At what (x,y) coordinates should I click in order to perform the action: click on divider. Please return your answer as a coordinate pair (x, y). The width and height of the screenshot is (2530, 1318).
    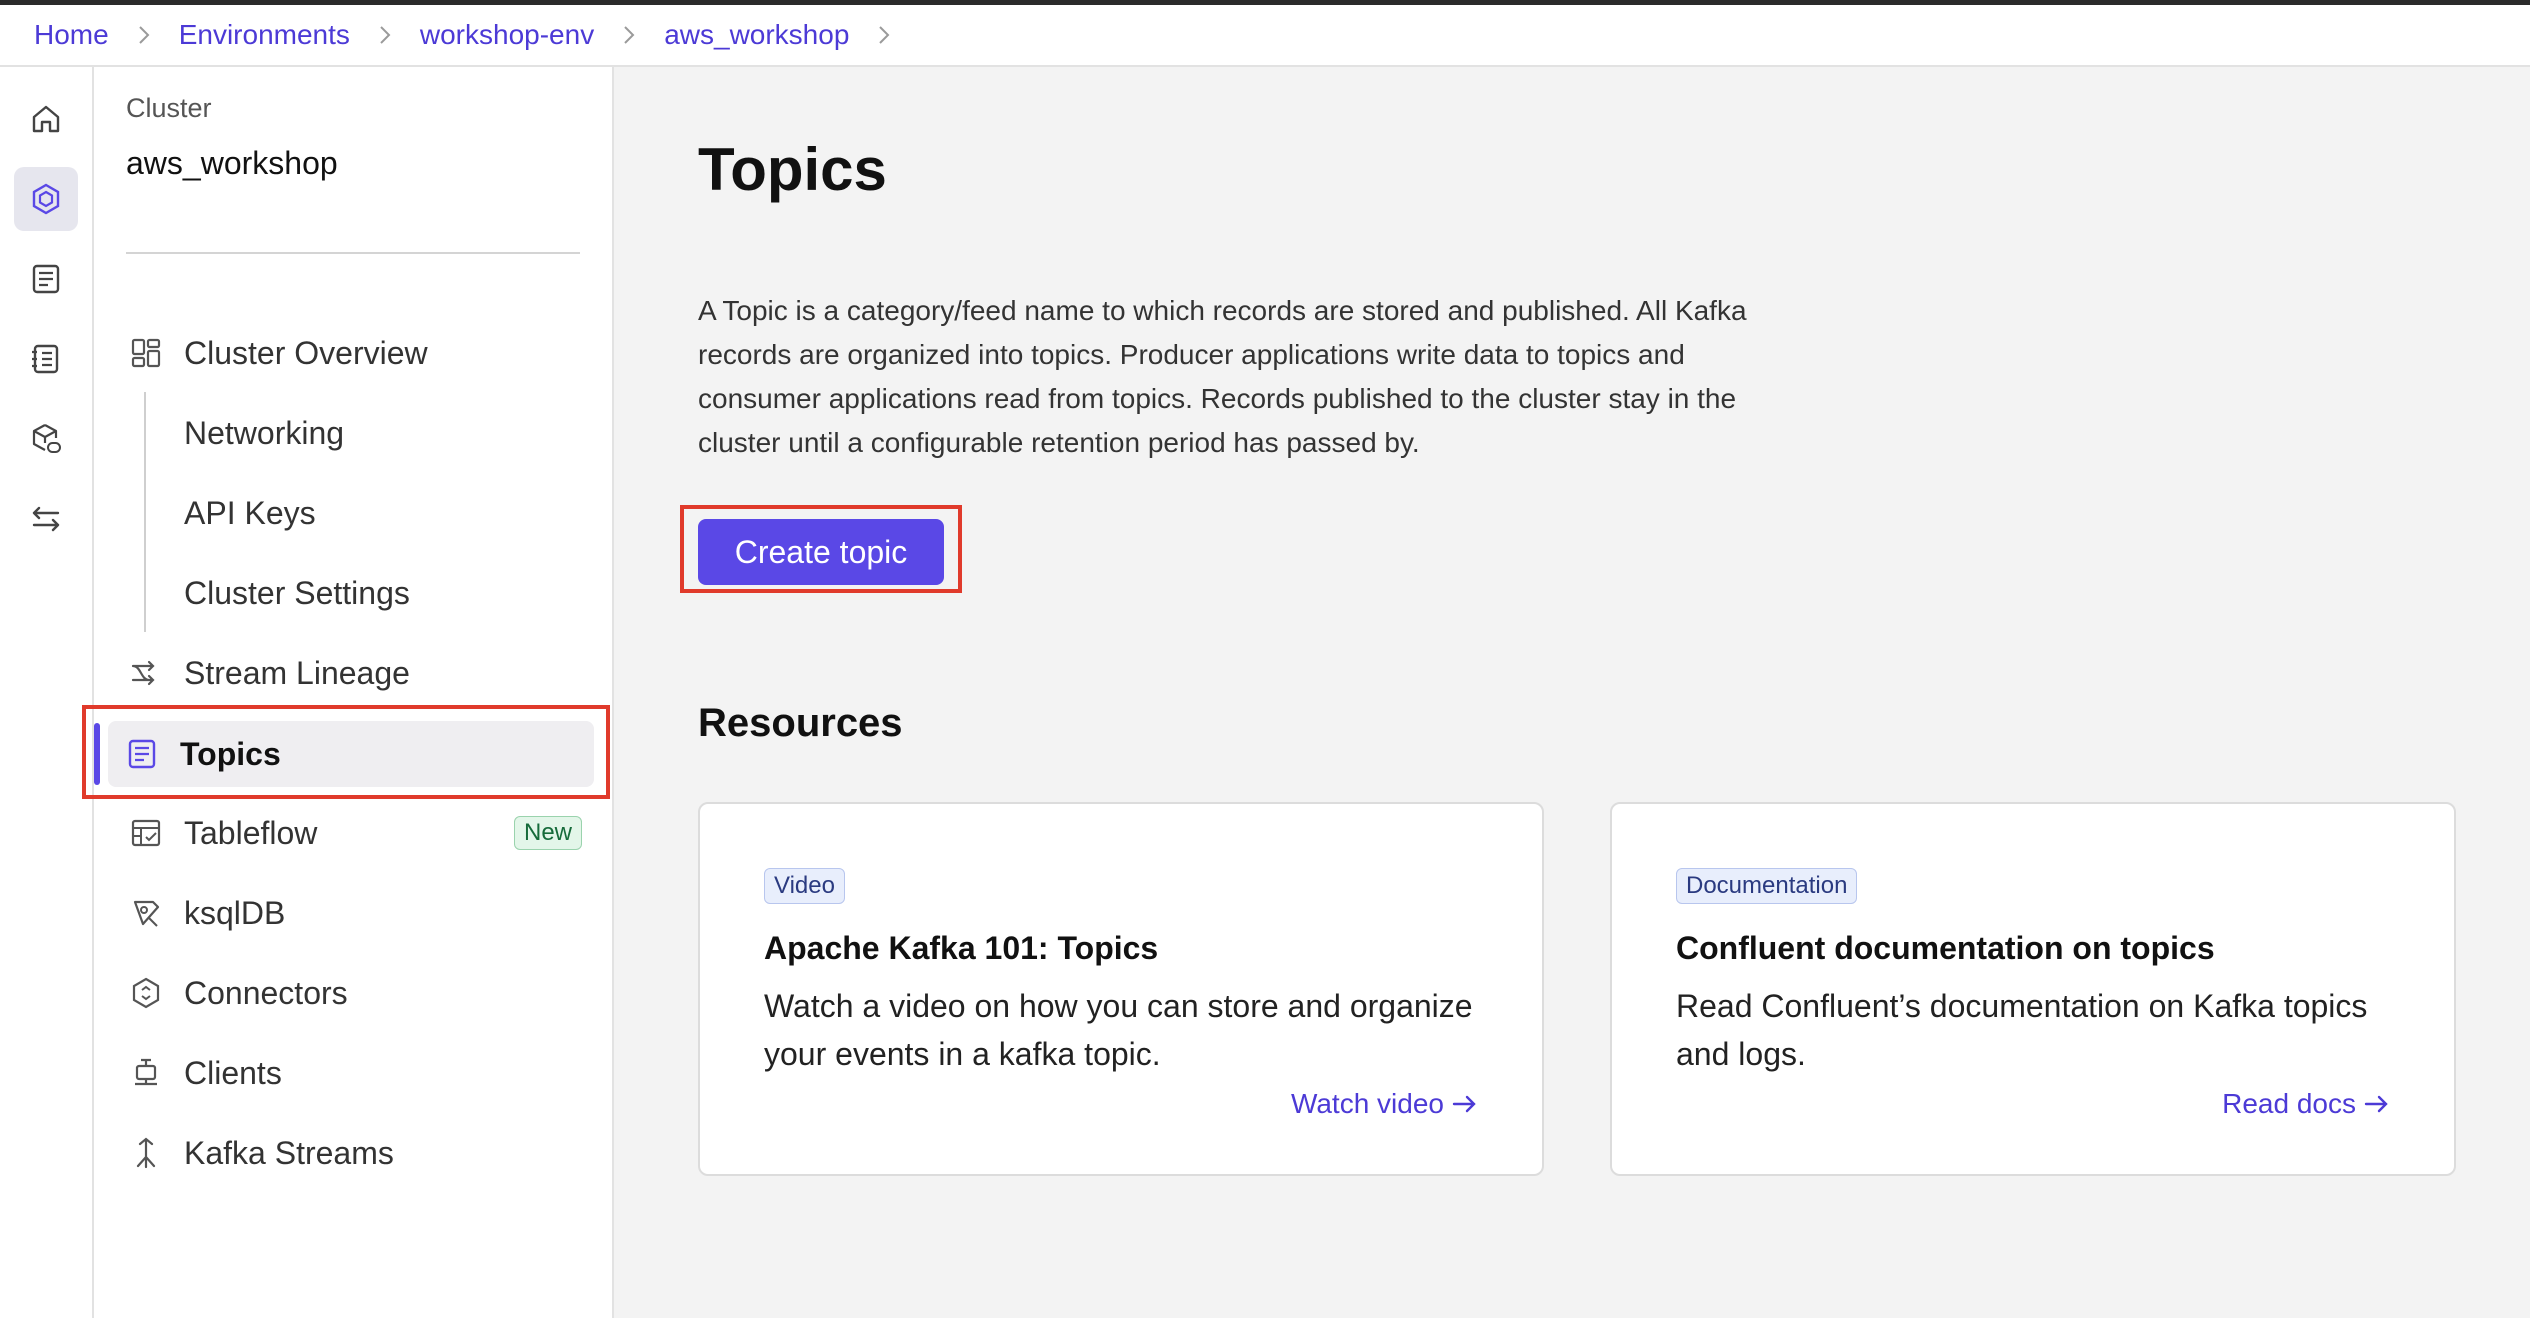
    Looking at the image, I should click on (353, 253).